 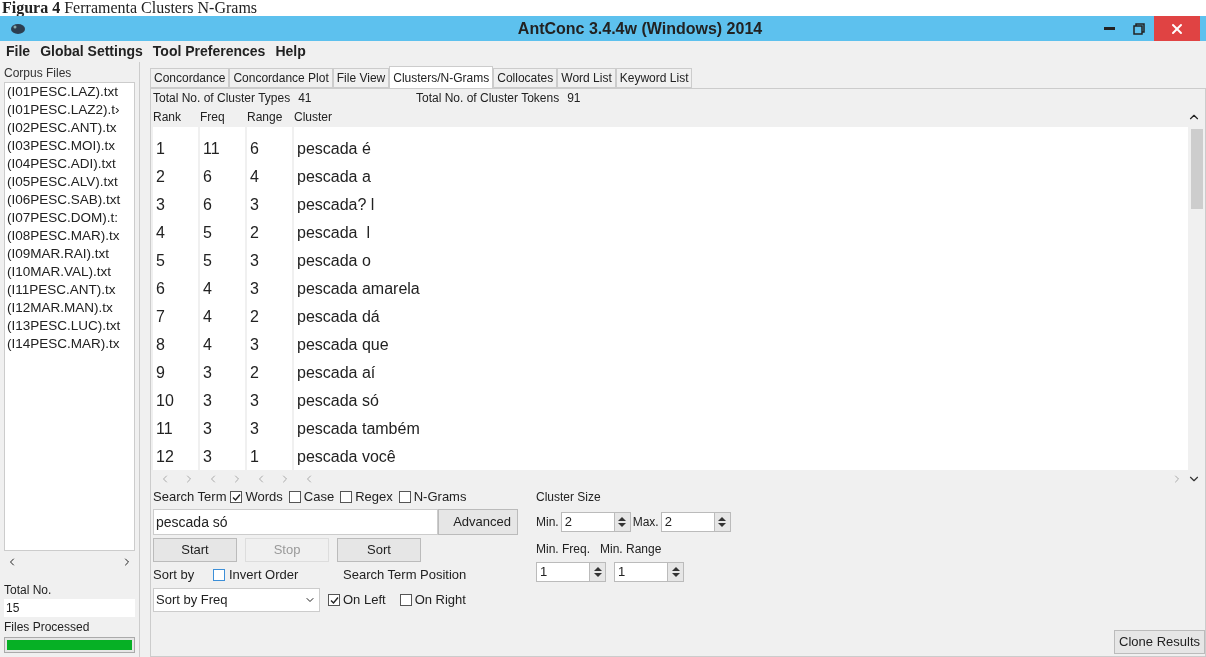 I want to click on file-list-item: (I02PESC.ANT).tx, so click(x=69, y=128).